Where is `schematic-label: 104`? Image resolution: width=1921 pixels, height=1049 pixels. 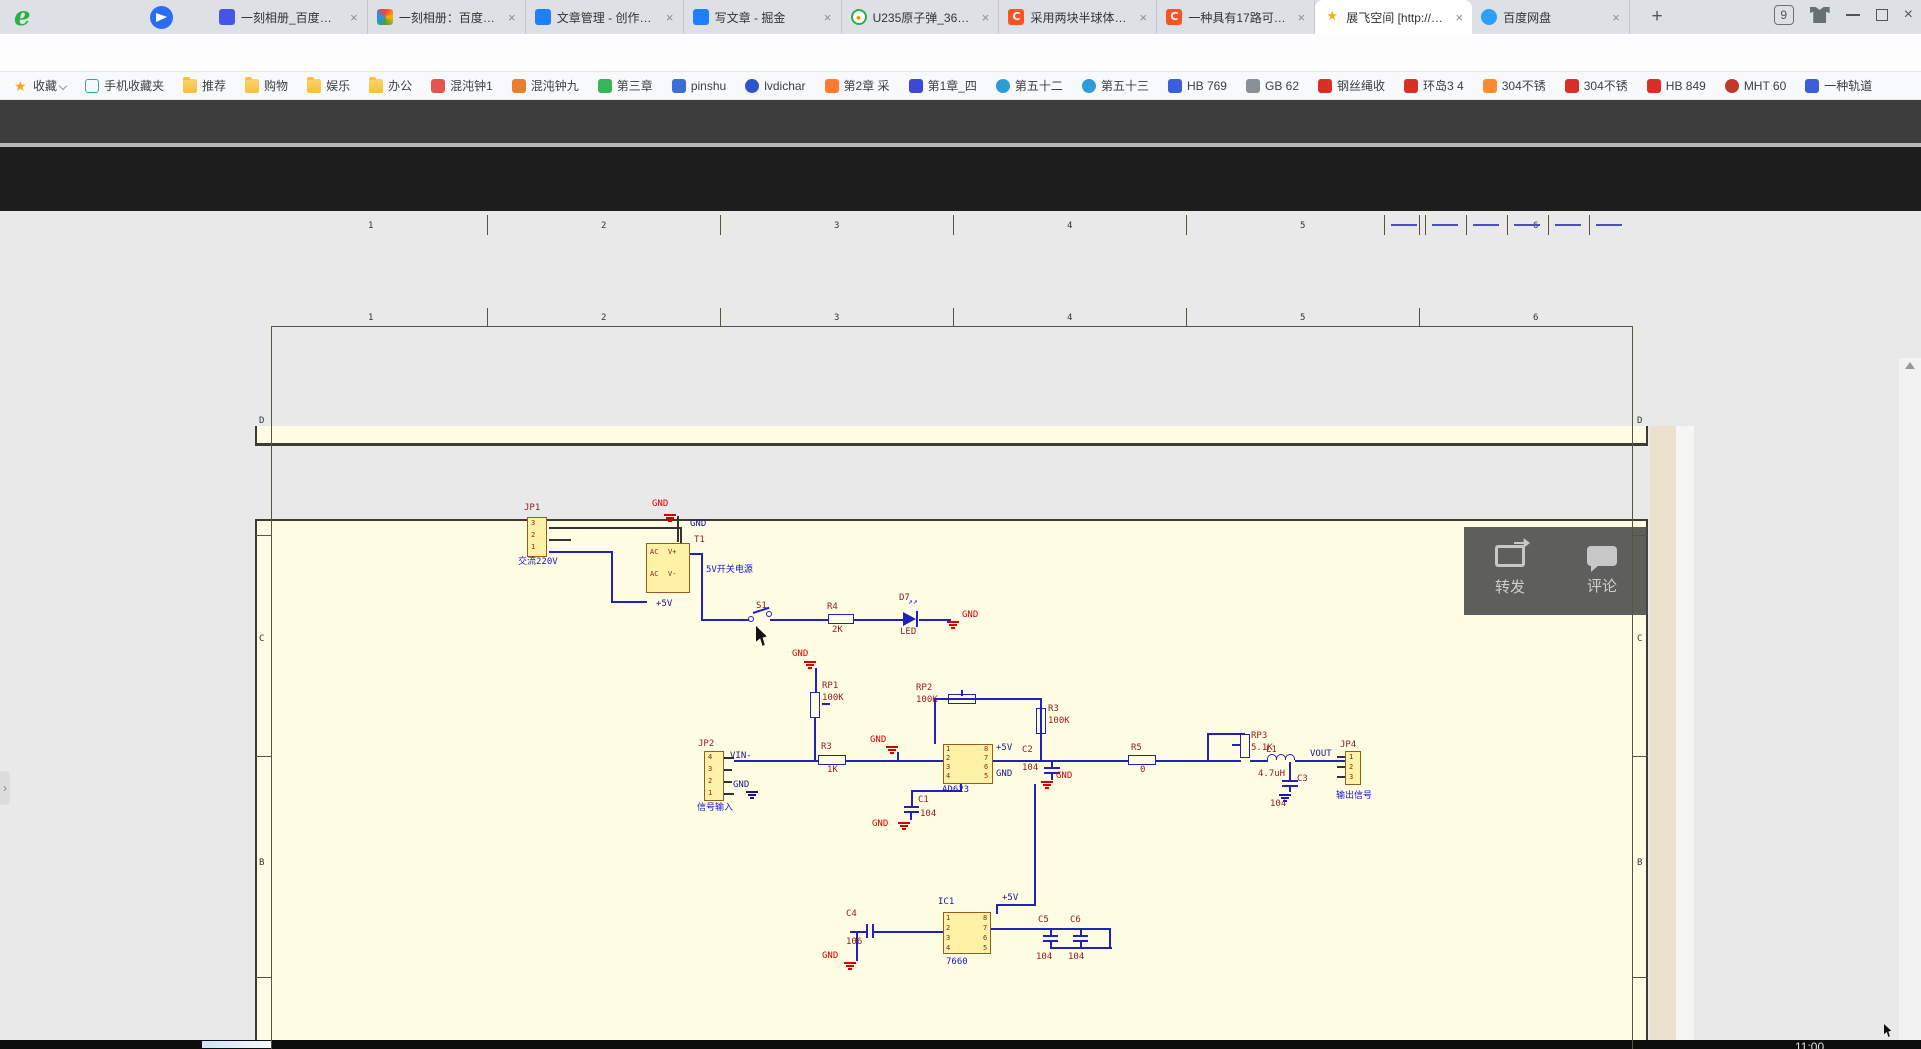
schematic-label: 104 is located at coordinates (1044, 957).